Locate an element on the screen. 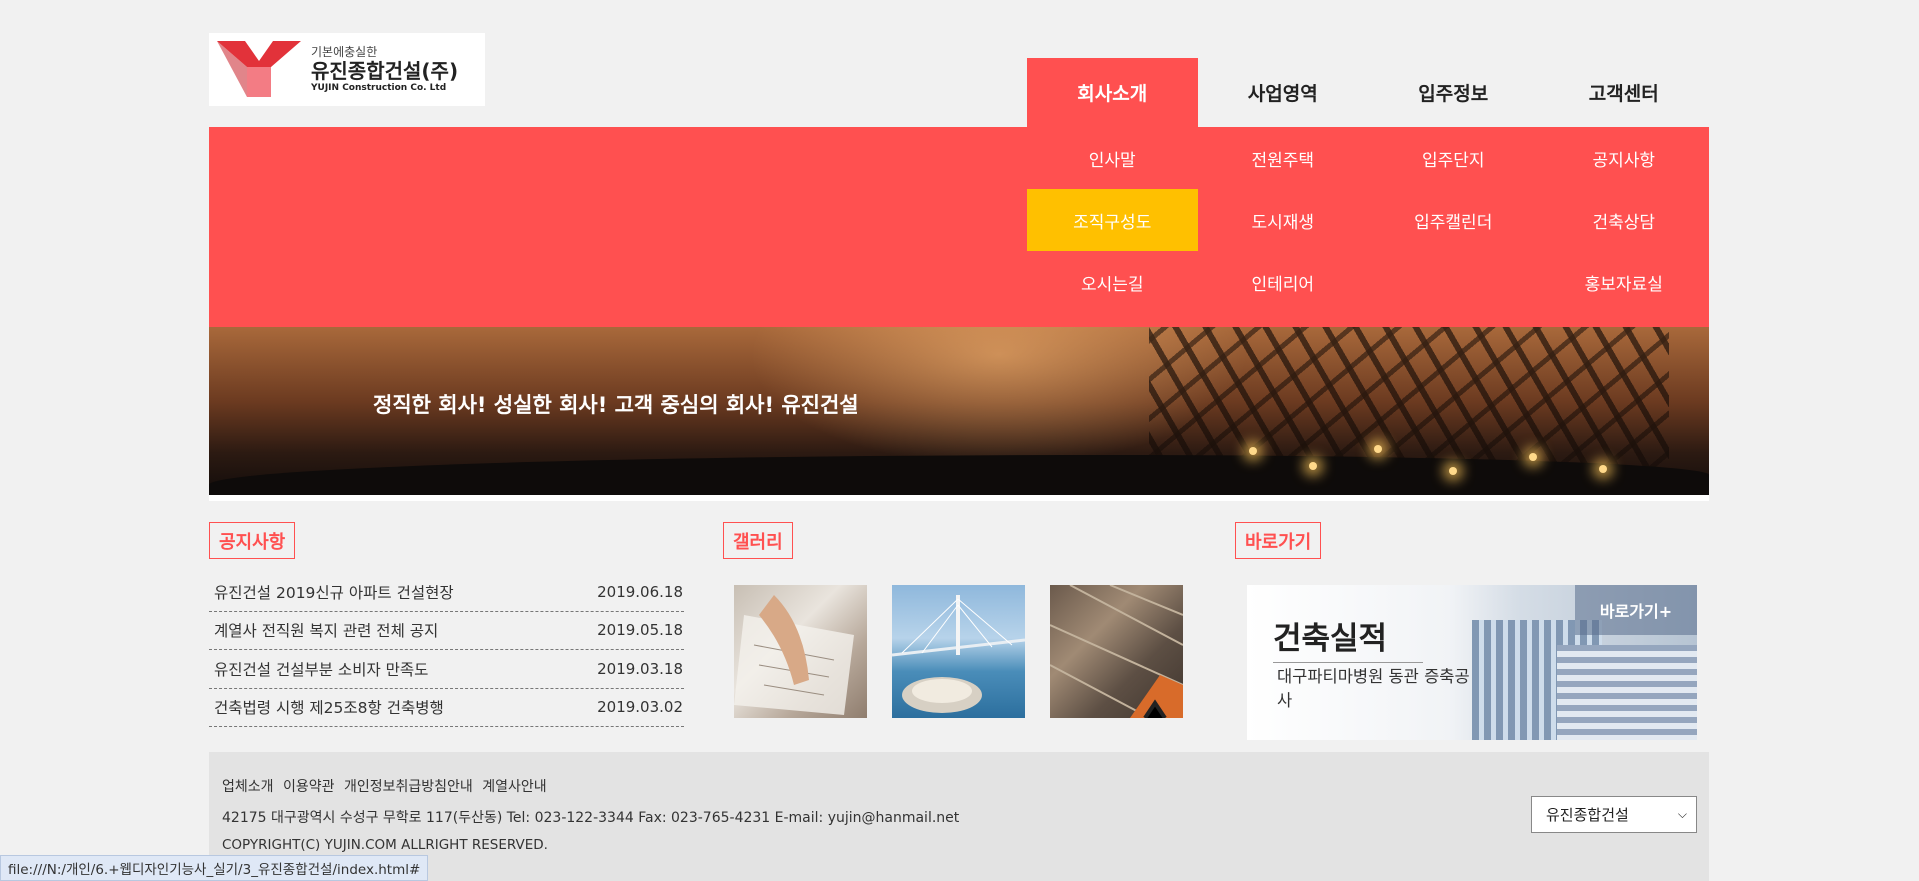  submenu-notice: 공지사항 is located at coordinates (1624, 158).